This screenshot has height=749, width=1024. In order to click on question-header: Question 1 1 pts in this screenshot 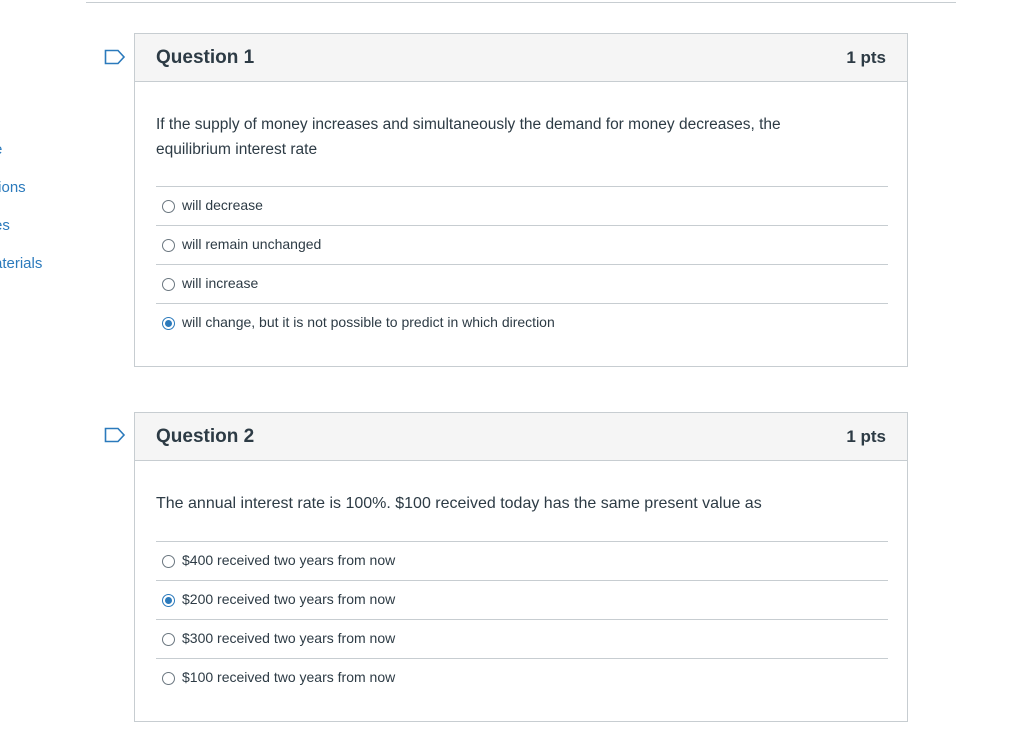, I will do `click(521, 58)`.